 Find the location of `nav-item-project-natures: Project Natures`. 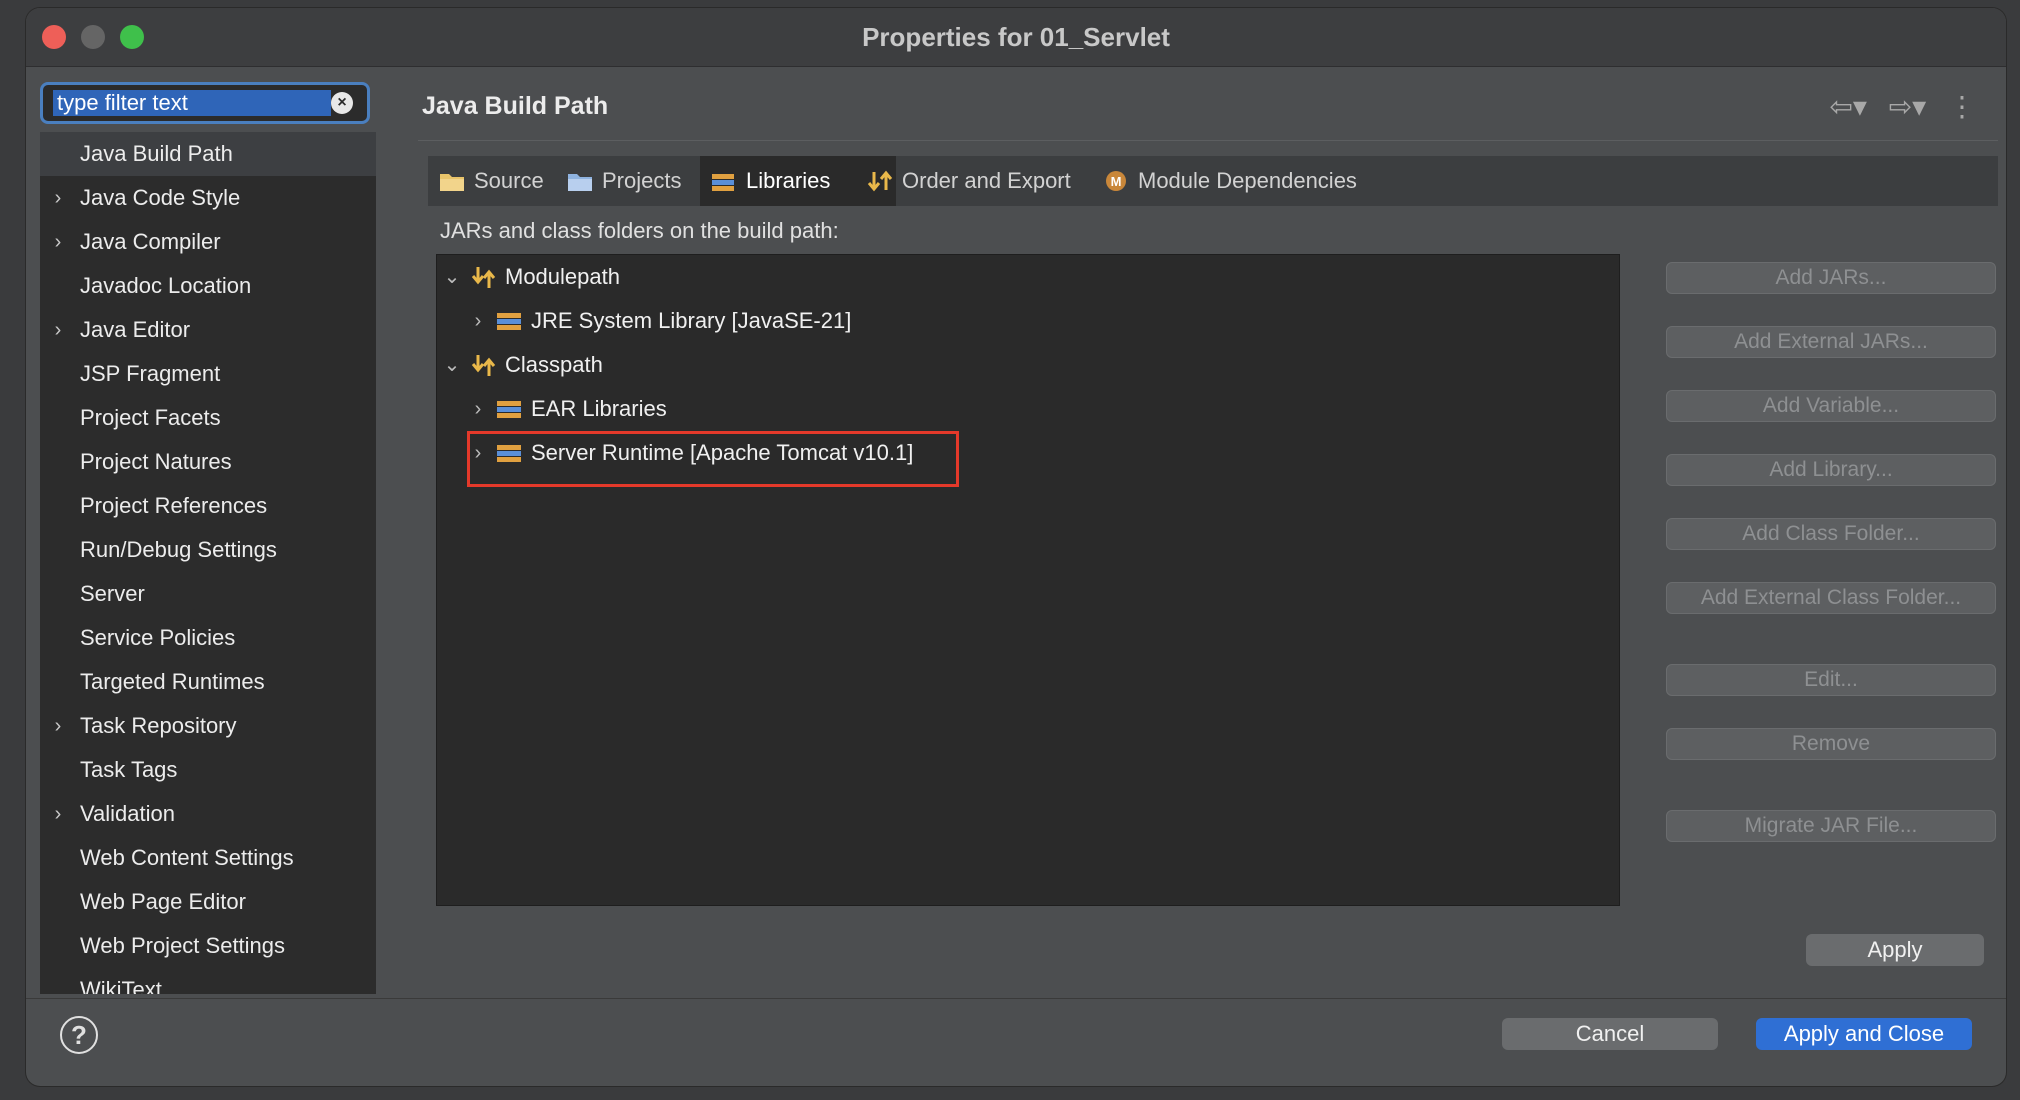

nav-item-project-natures: Project Natures is located at coordinates (208, 462).